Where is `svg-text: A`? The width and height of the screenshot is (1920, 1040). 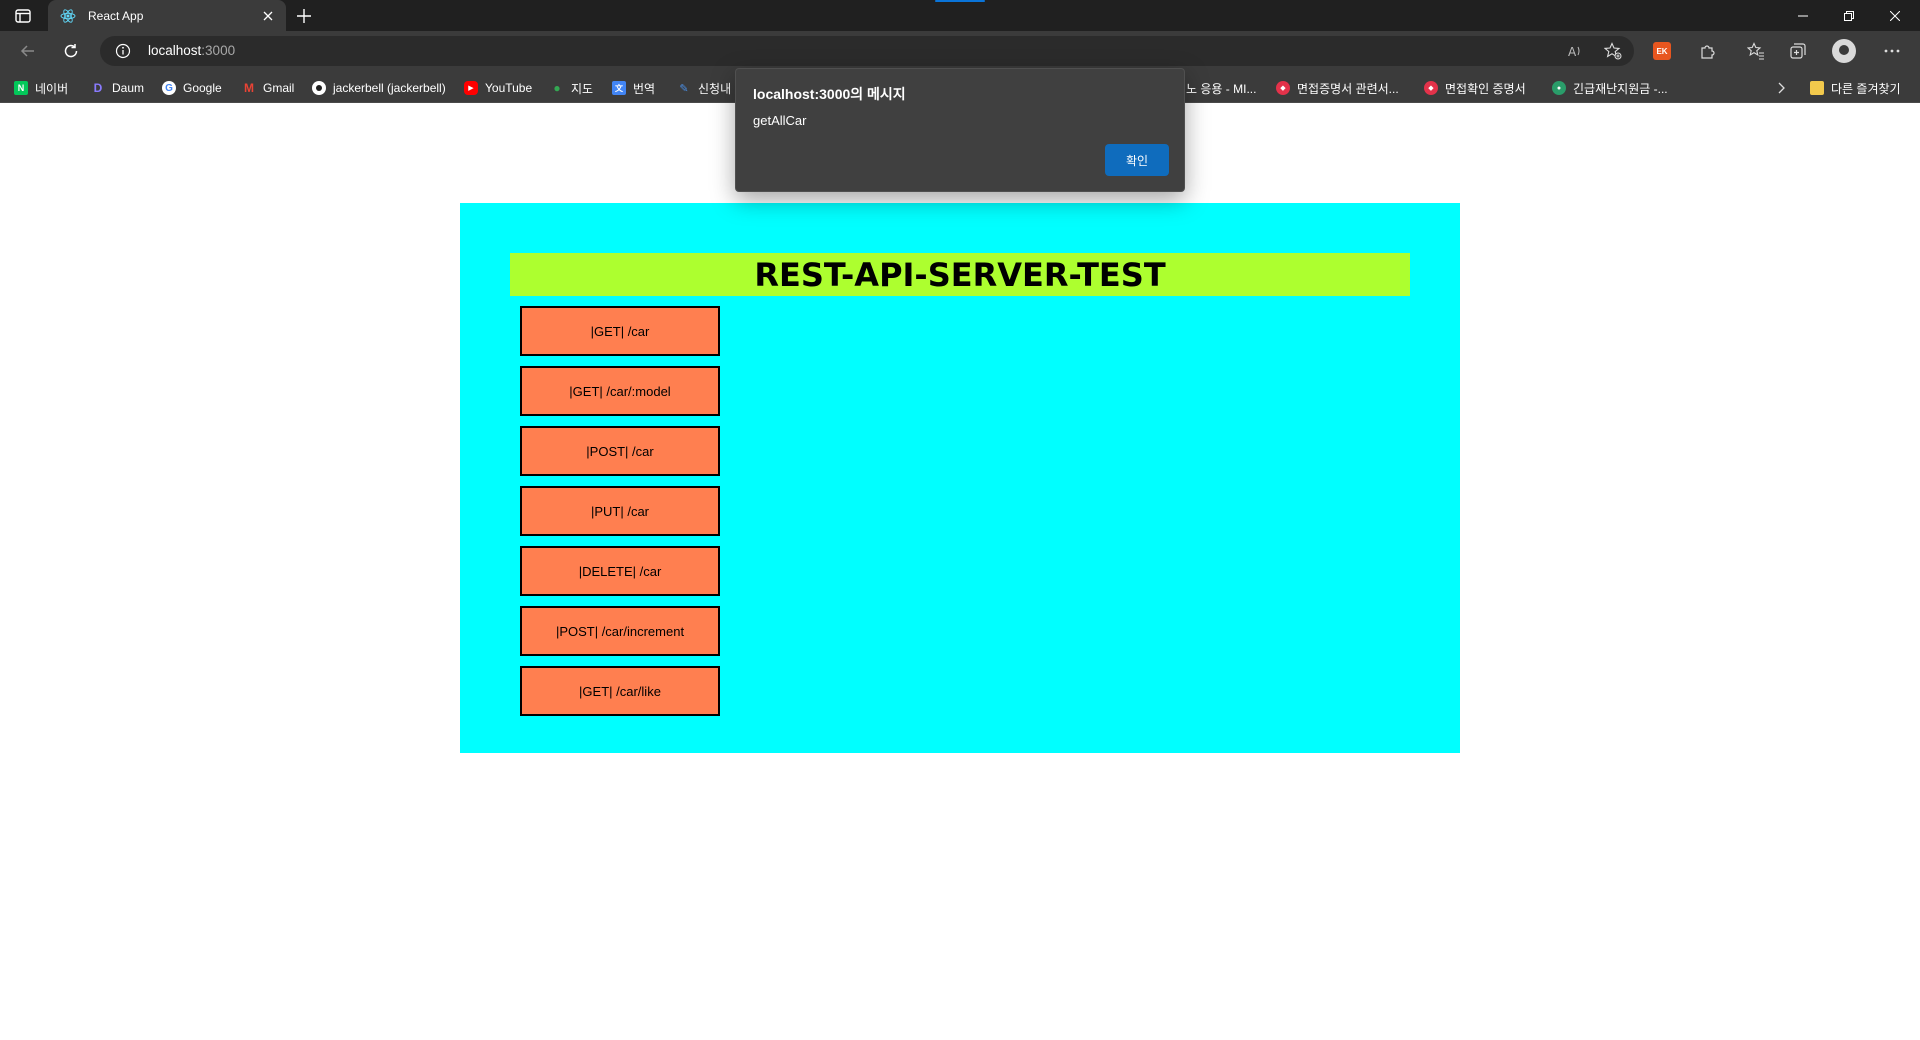 svg-text: A is located at coordinates (1572, 52).